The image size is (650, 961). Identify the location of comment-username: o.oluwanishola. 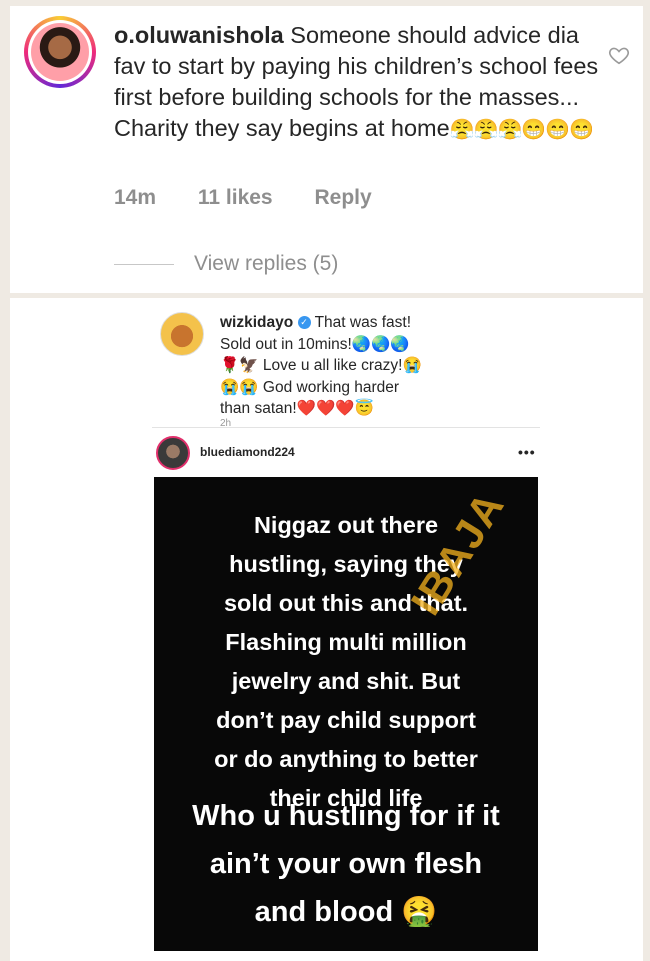
(199, 35).